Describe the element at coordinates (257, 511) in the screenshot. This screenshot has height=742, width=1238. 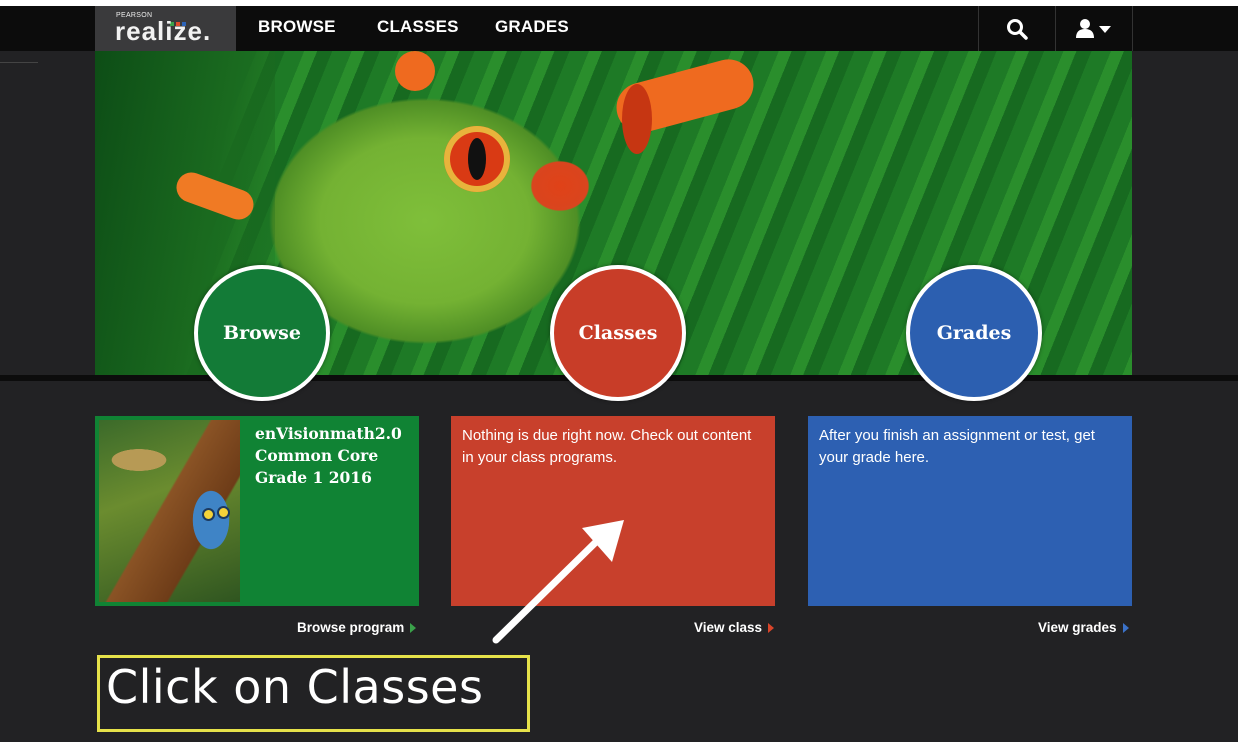
I see `program-card: enVisionmath2.0 Common Core Grade 1 2016` at that location.